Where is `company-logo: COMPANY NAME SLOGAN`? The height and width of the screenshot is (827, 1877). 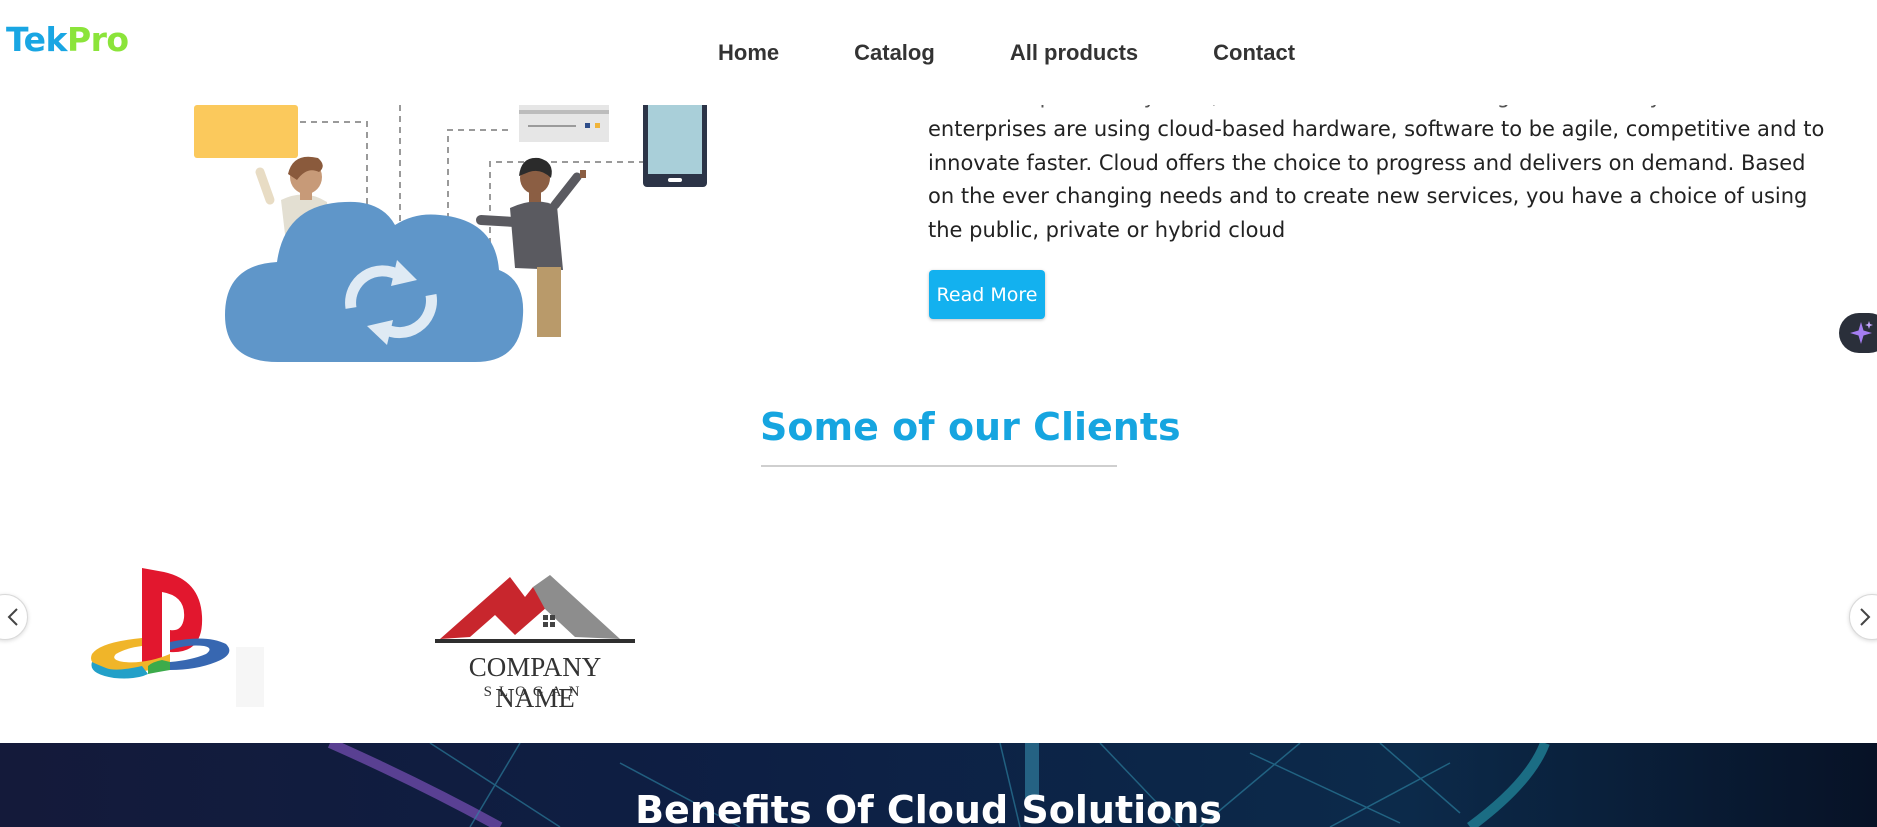 company-logo: COMPANY NAME SLOGAN is located at coordinates (535, 640).